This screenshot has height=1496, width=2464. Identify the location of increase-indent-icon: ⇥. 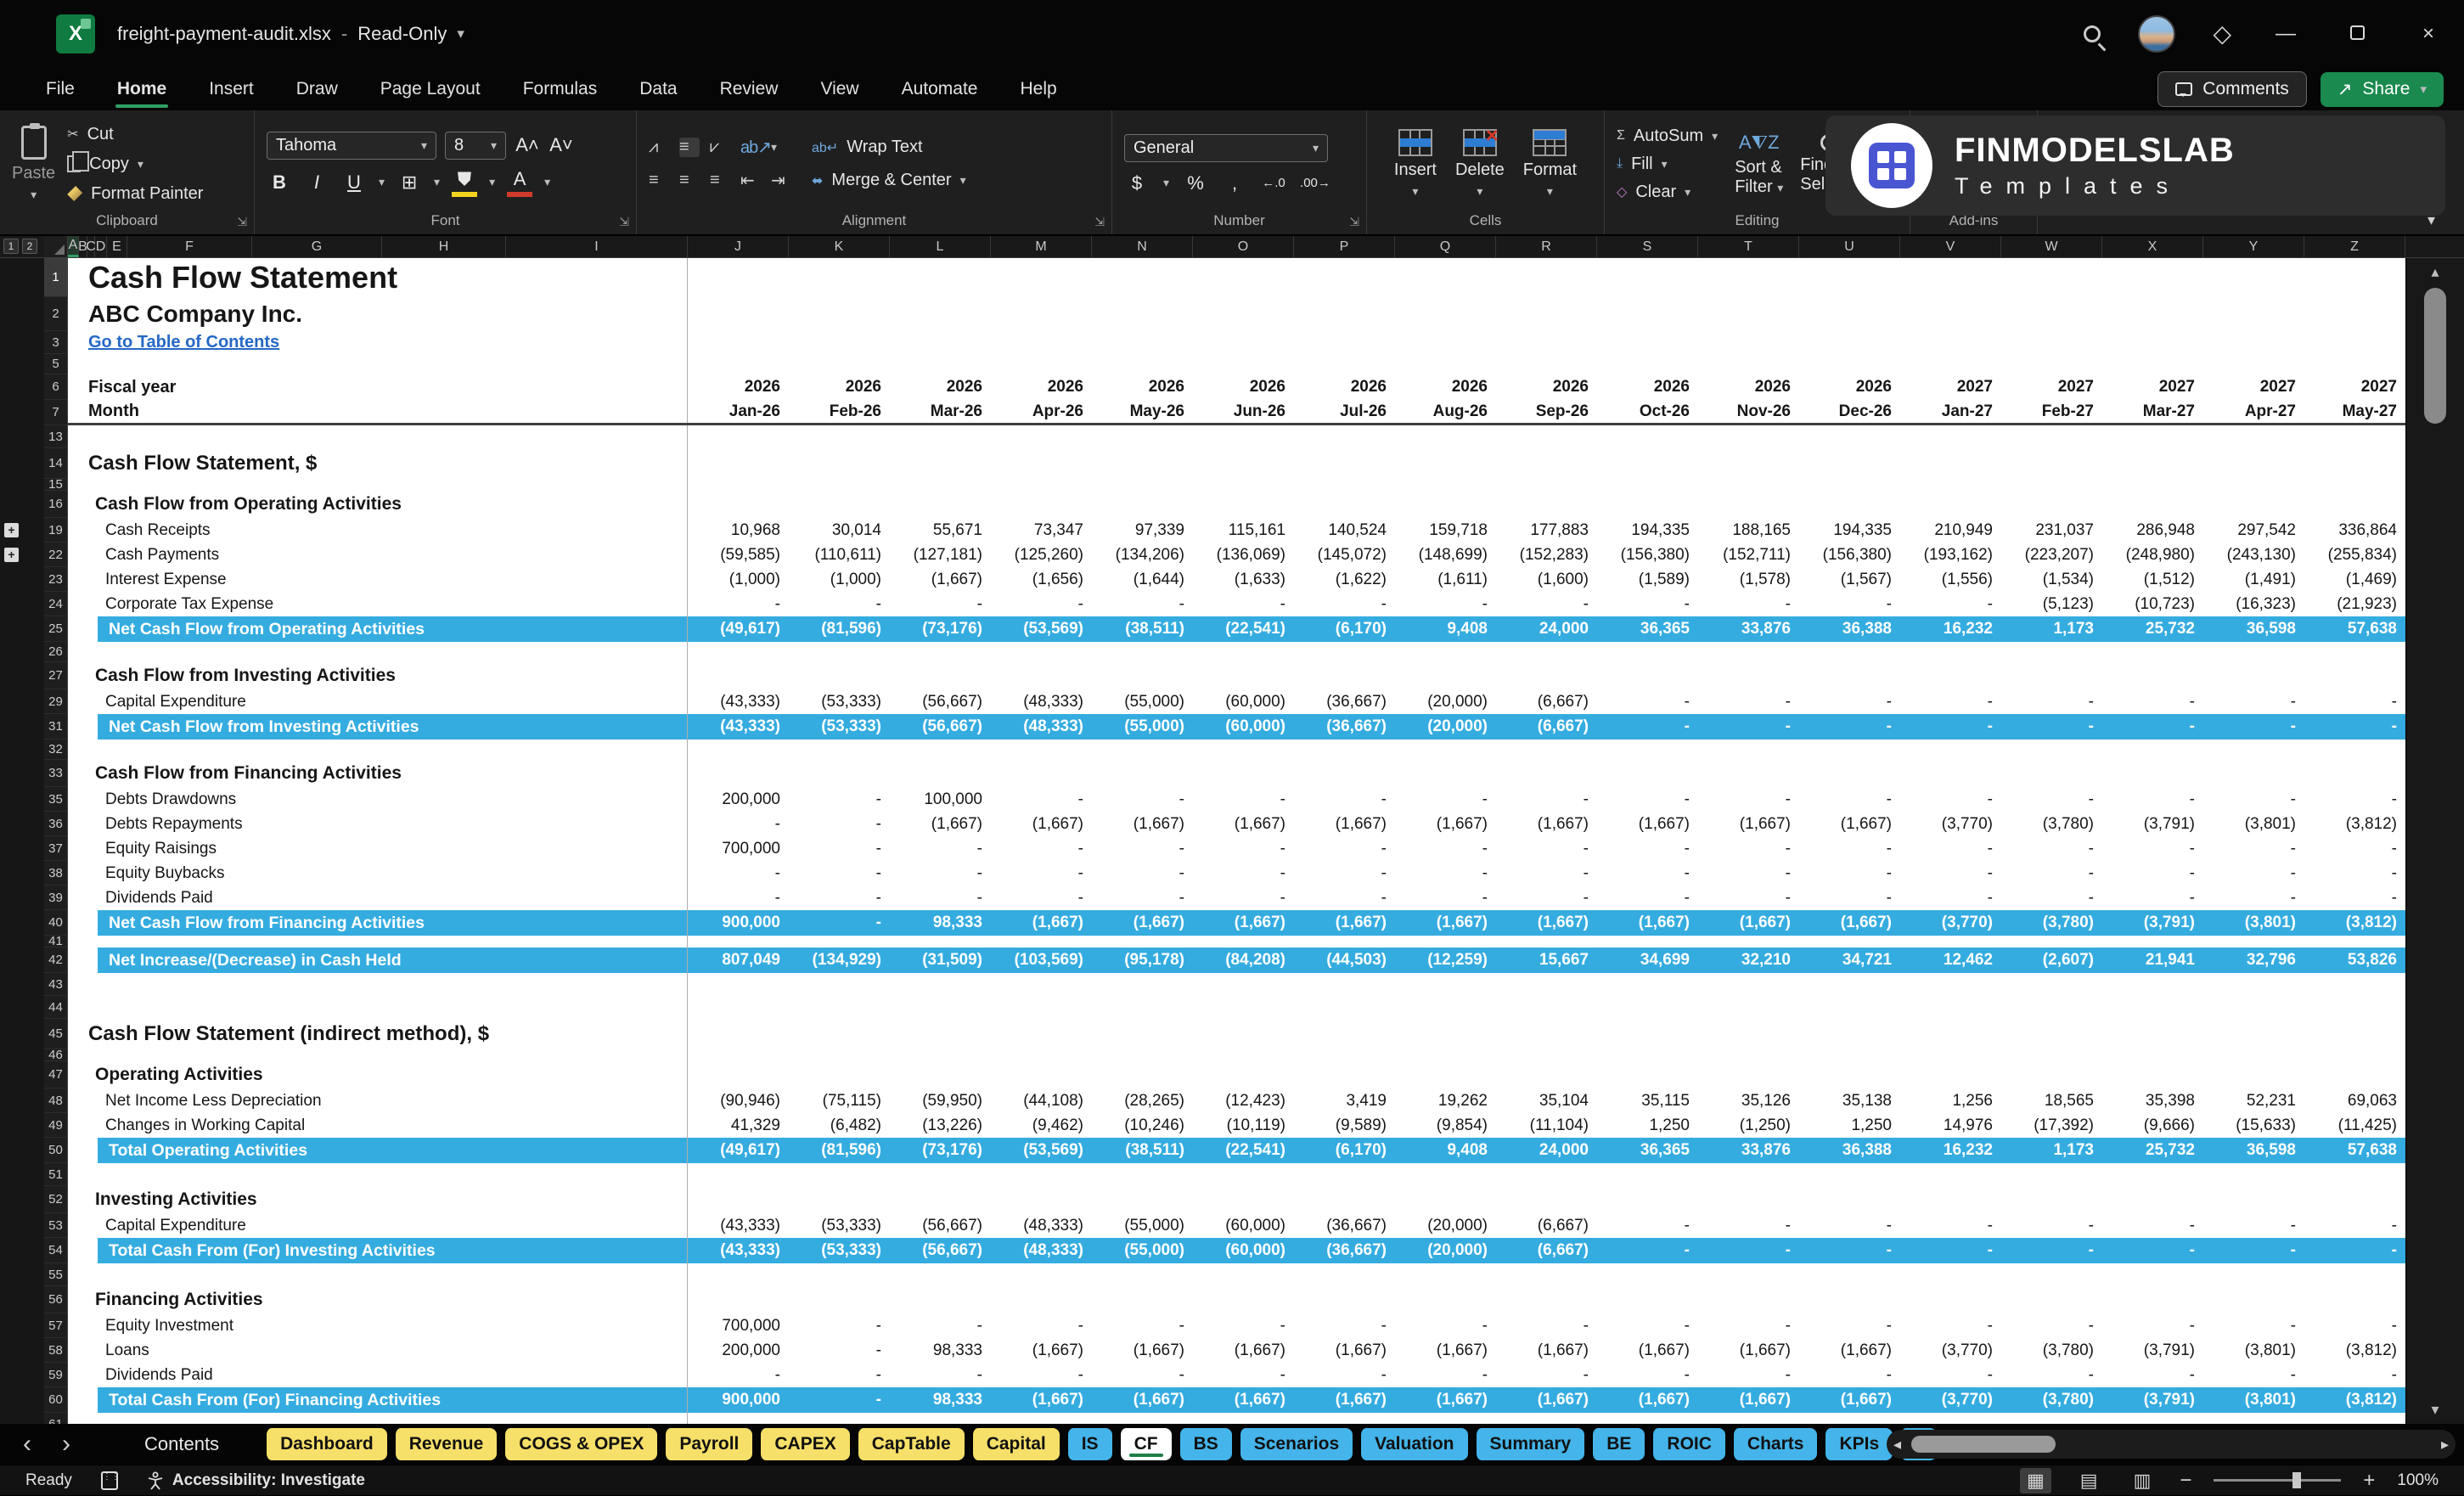
(781, 180).